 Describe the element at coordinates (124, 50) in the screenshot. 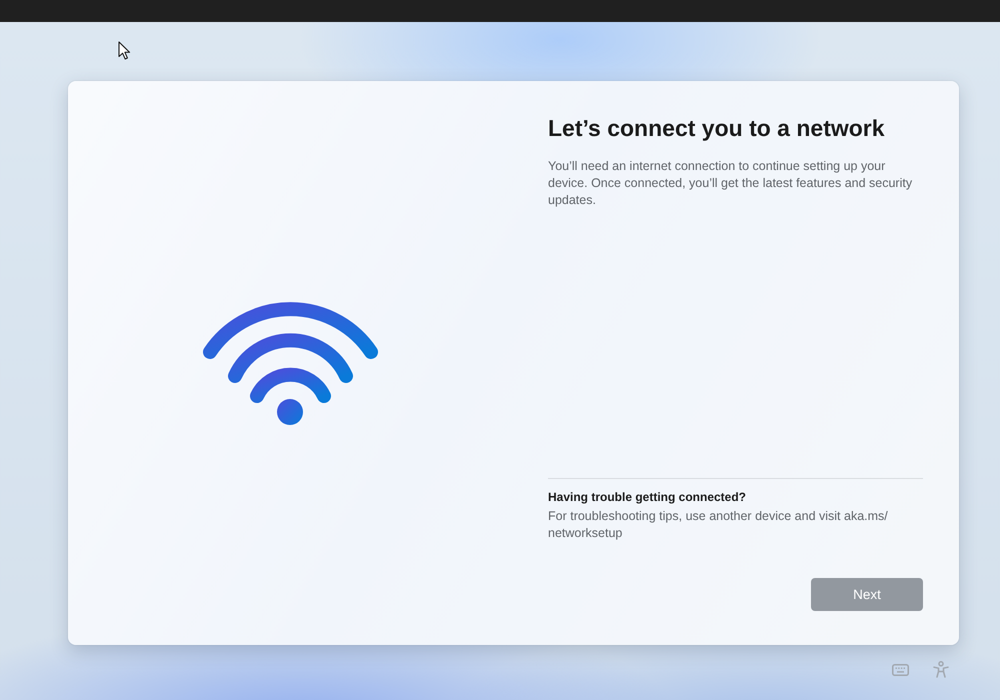

I see `cursor-icon` at that location.